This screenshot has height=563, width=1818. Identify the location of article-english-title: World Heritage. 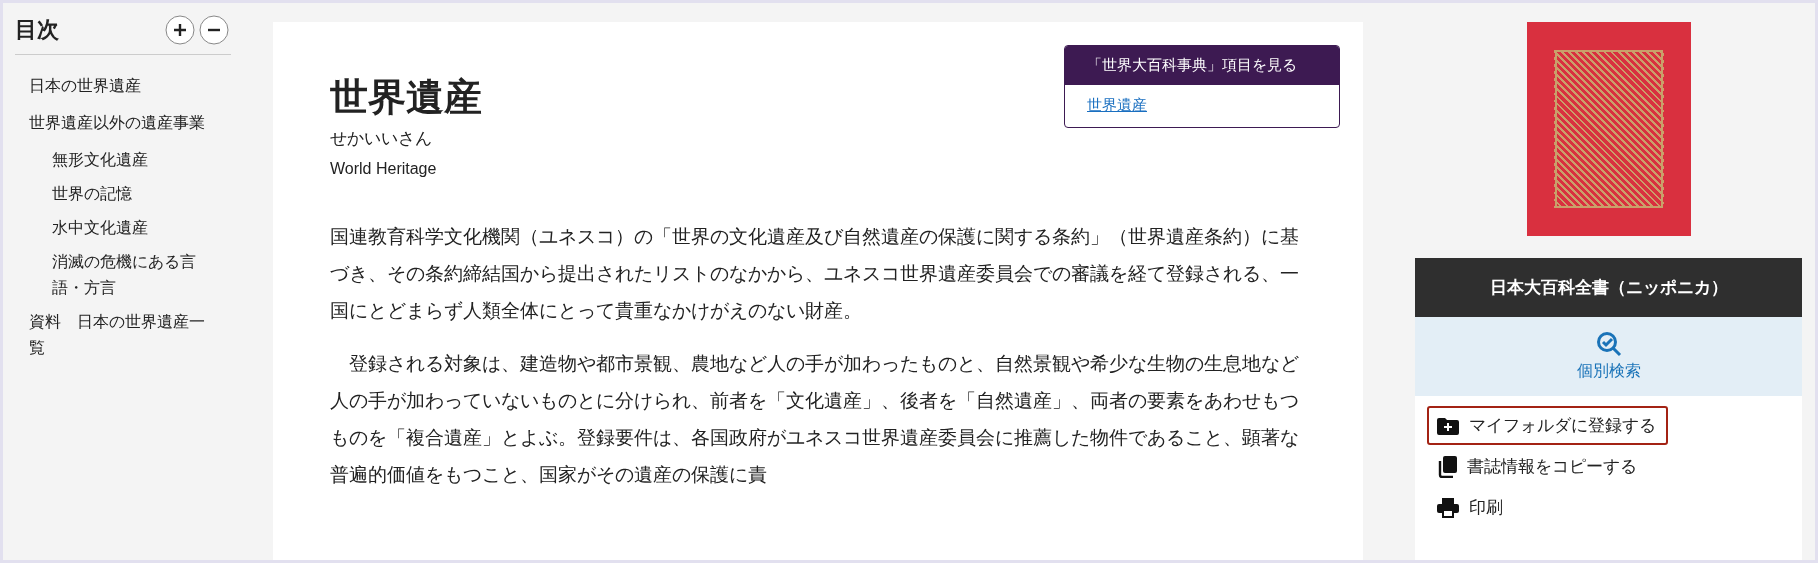
(384, 169).